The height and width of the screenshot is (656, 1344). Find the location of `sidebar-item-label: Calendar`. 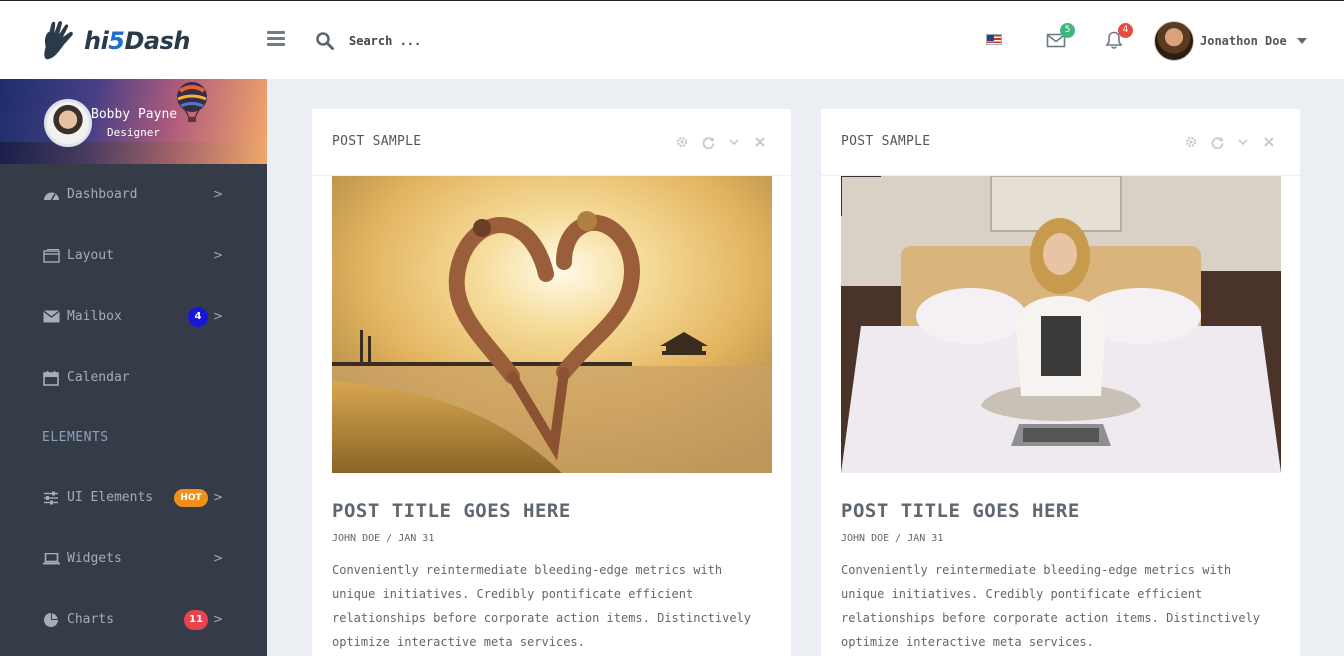

sidebar-item-label: Calendar is located at coordinates (98, 377).